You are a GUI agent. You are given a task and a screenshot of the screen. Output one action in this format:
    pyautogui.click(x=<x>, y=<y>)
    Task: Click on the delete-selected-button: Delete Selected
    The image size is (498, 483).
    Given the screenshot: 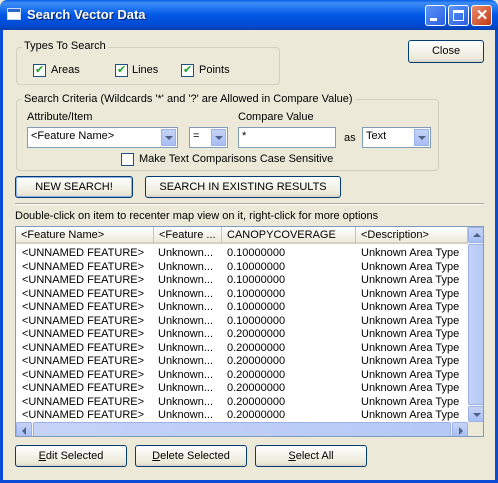 What is the action you would take?
    pyautogui.click(x=191, y=456)
    